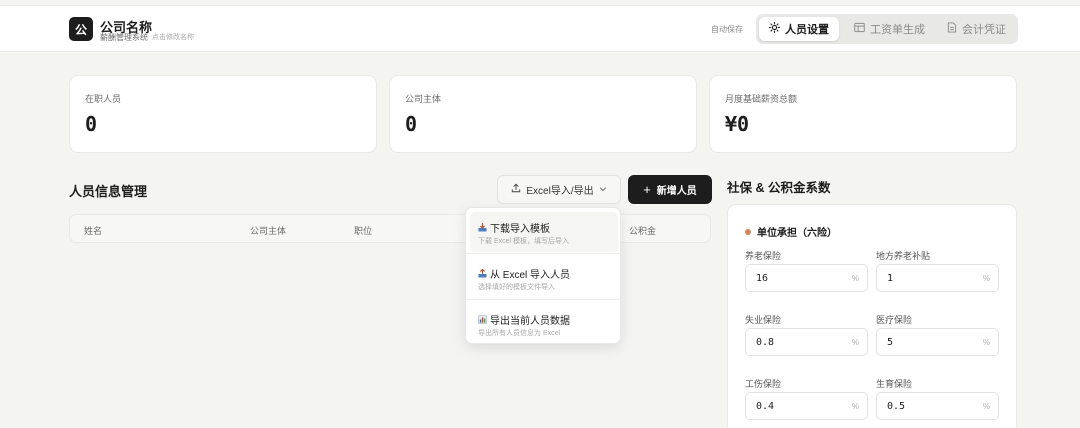 The image size is (1080, 428). I want to click on tab-label: 工资单生成, so click(897, 30).